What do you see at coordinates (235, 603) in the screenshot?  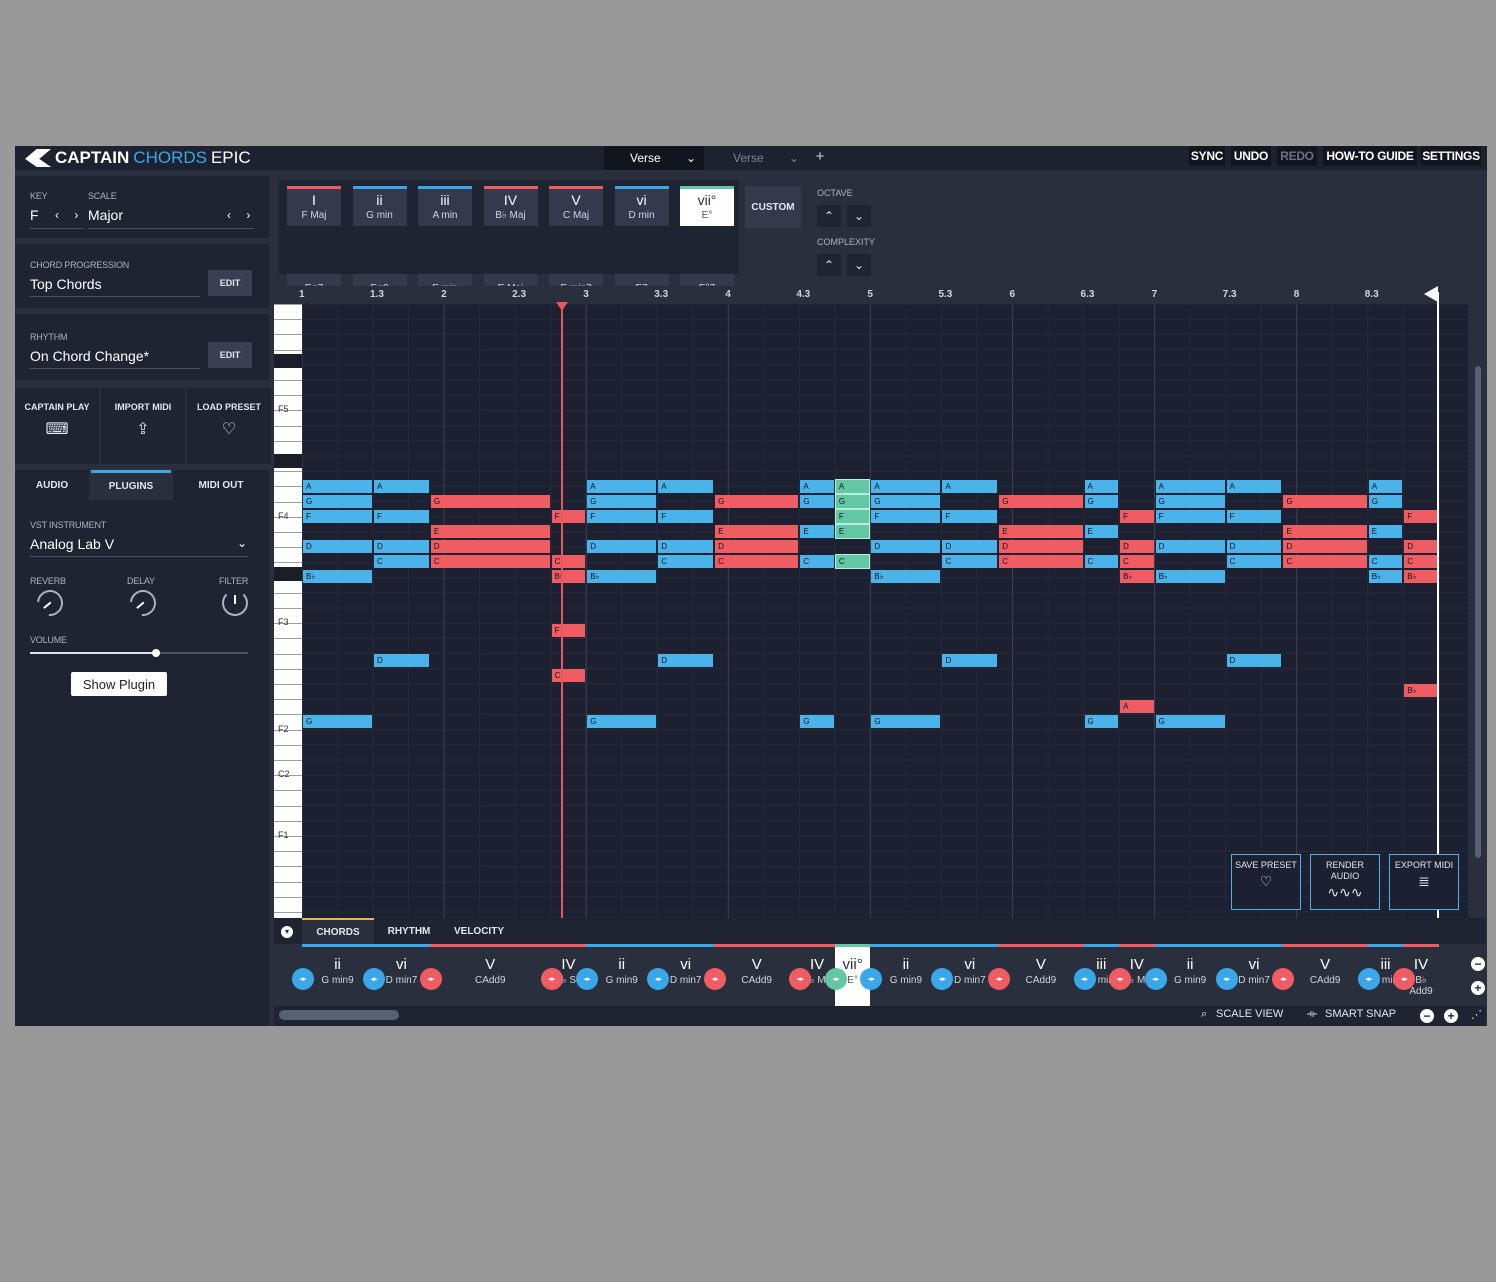 I see `filter-knob` at bounding box center [235, 603].